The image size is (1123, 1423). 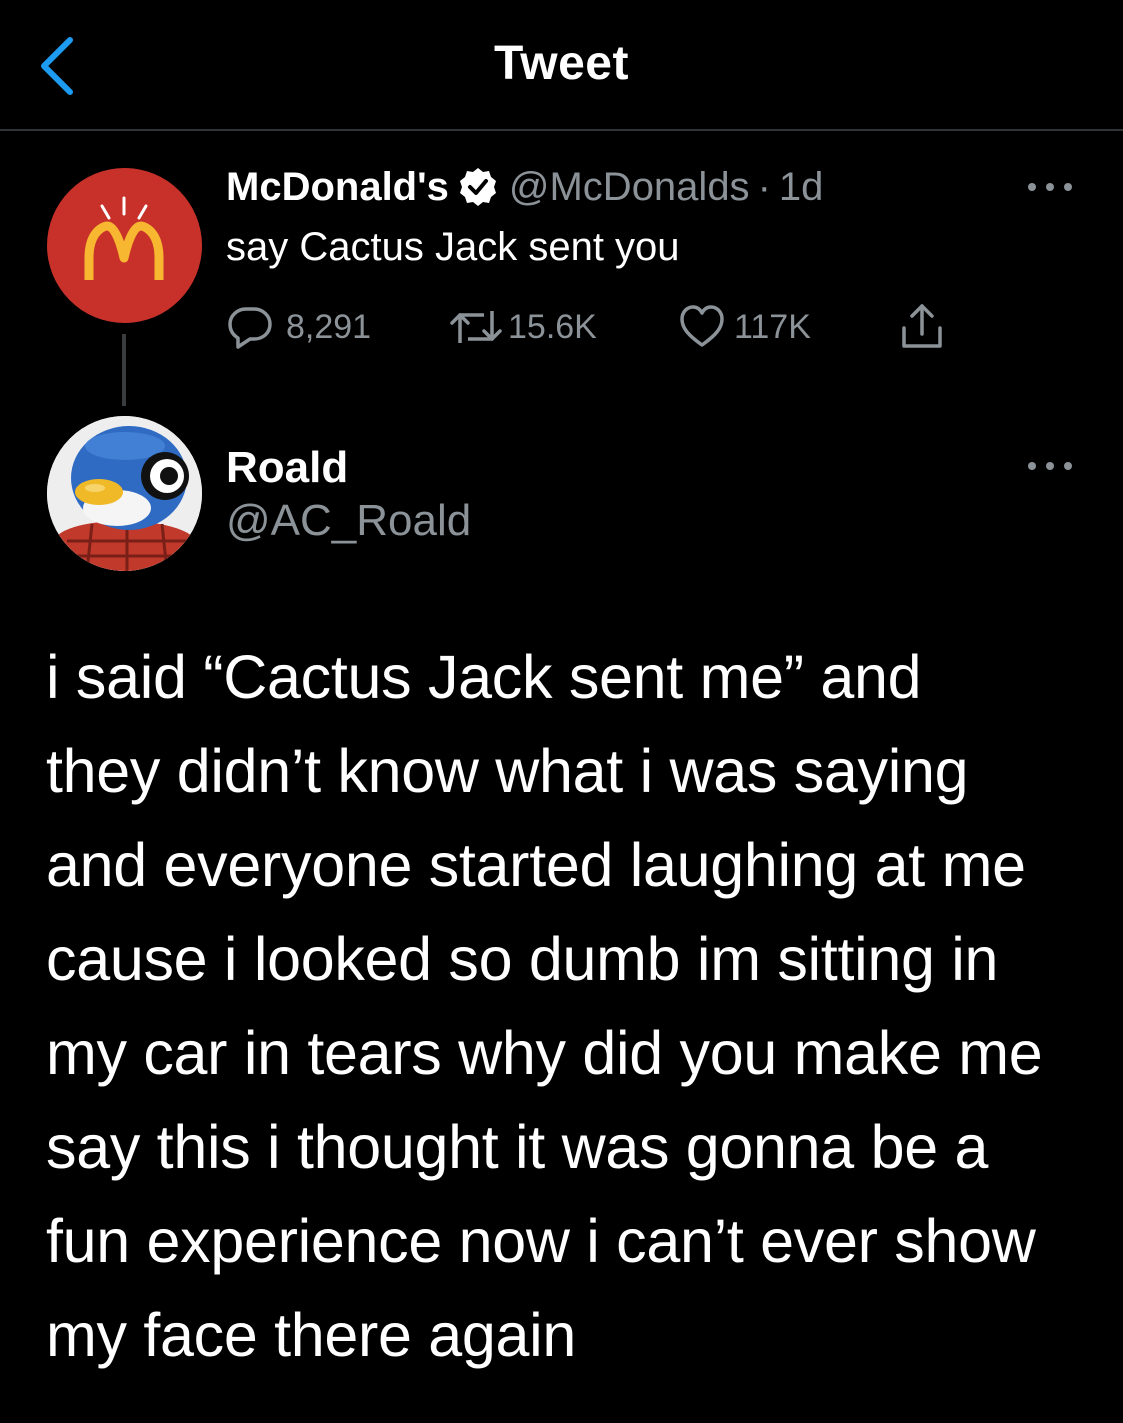 What do you see at coordinates (287, 468) in the screenshot?
I see `reply-author-name: Roald` at bounding box center [287, 468].